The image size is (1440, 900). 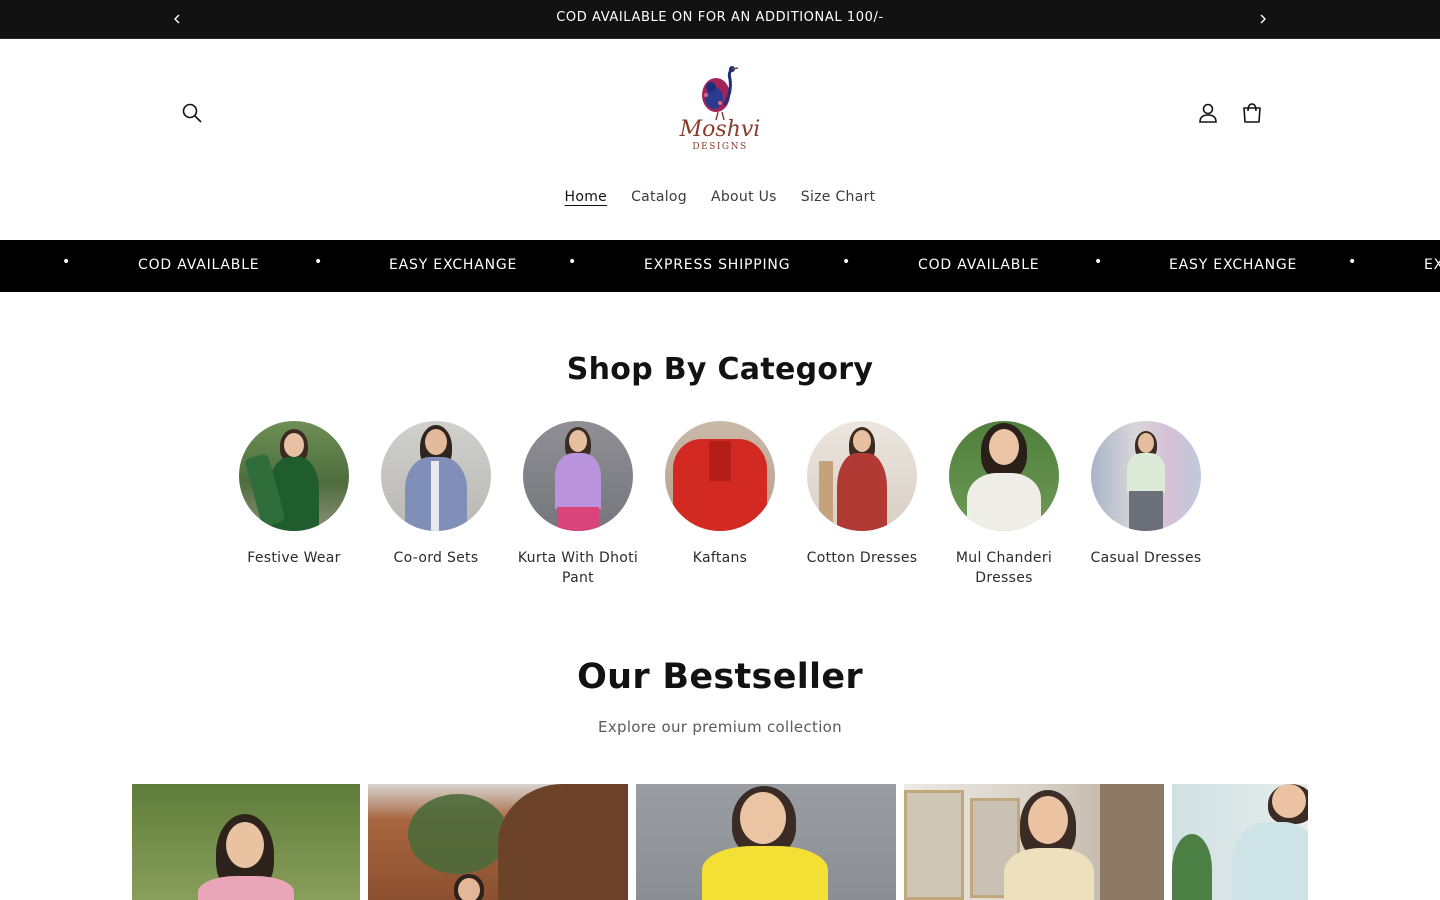 I want to click on site-logo: Moshvi DESIGNS, so click(x=720, y=114).